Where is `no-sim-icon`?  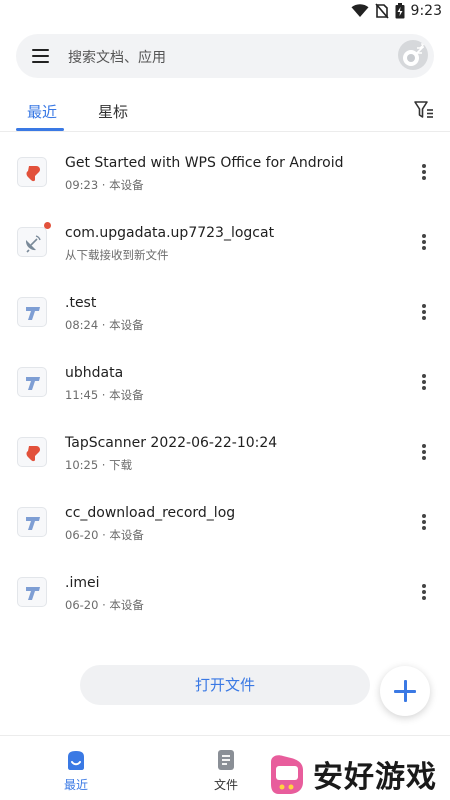 no-sim-icon is located at coordinates (381, 11).